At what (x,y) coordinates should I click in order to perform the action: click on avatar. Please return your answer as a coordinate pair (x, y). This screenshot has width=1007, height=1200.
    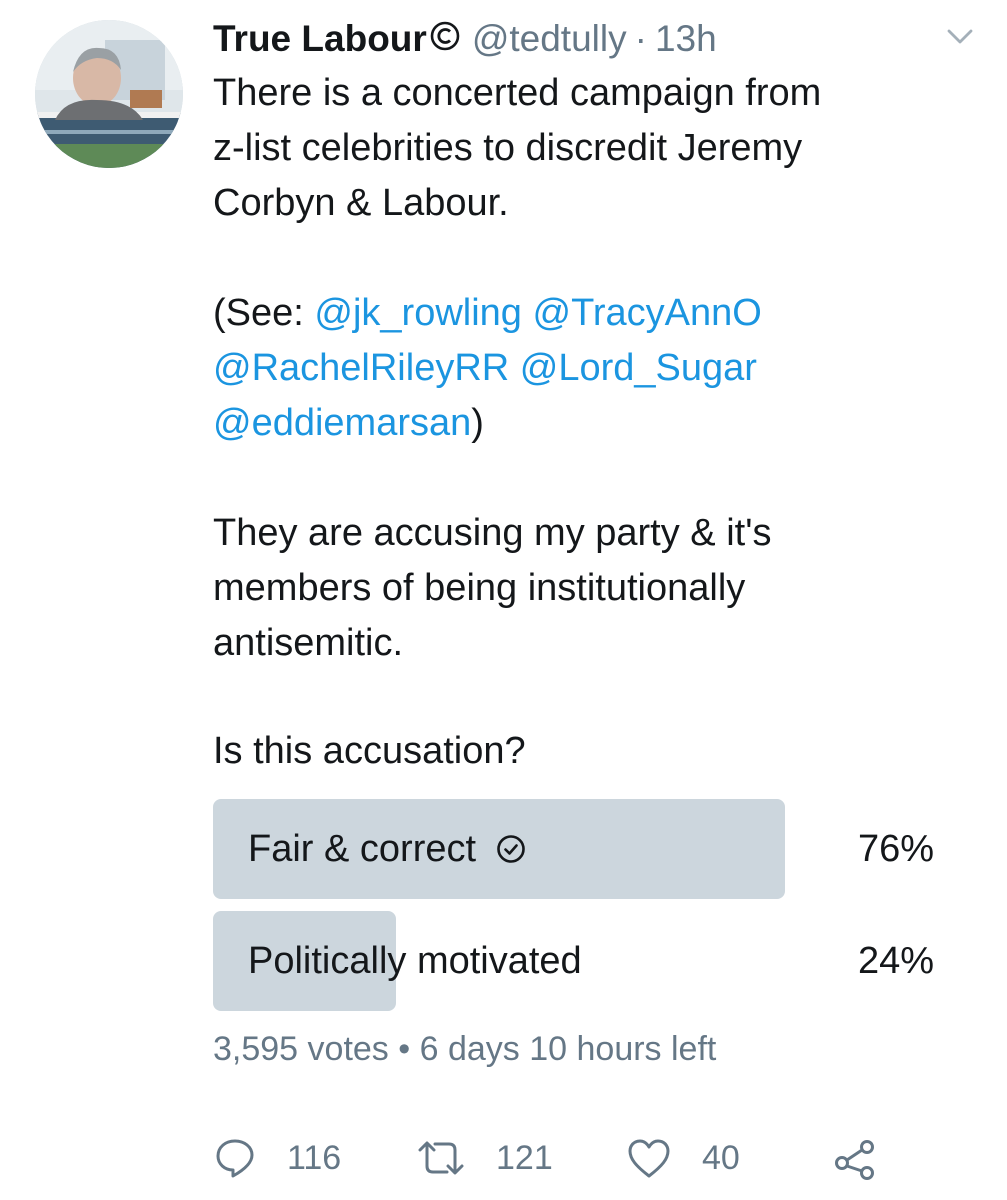
    Looking at the image, I should click on (109, 94).